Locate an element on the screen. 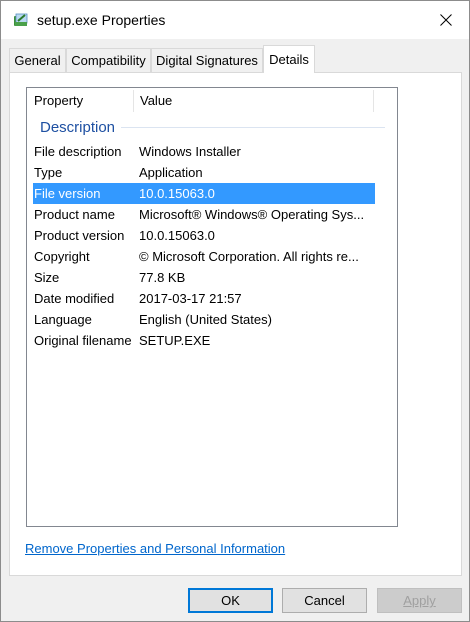  tab-digital-signatures: Digital Signatures is located at coordinates (207, 60).